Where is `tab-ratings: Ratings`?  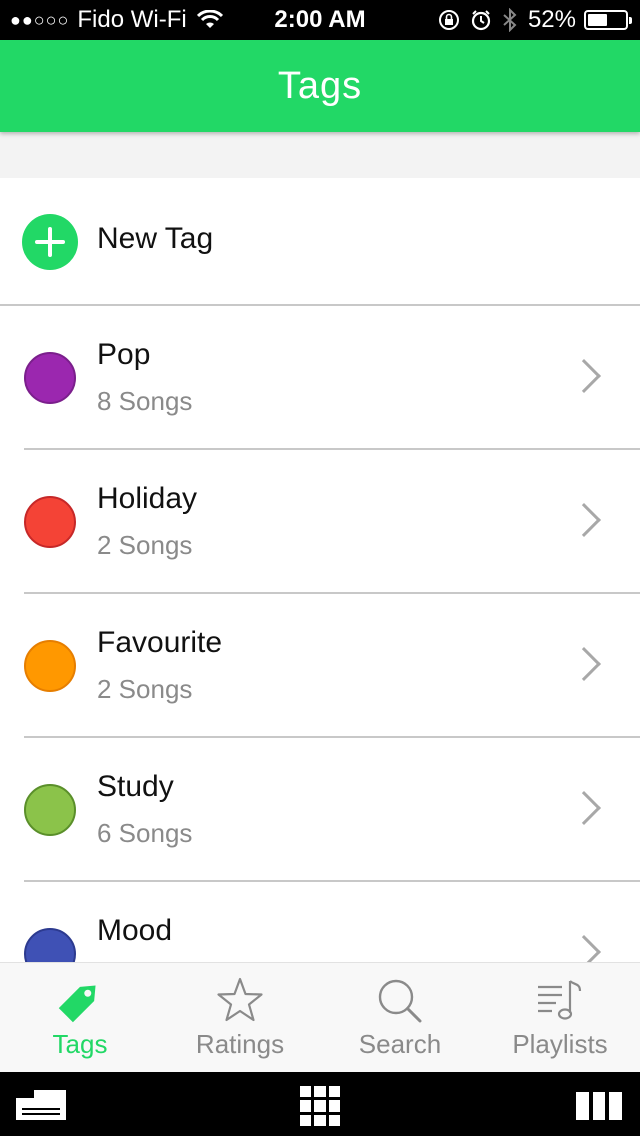
tab-ratings: Ratings is located at coordinates (240, 1017).